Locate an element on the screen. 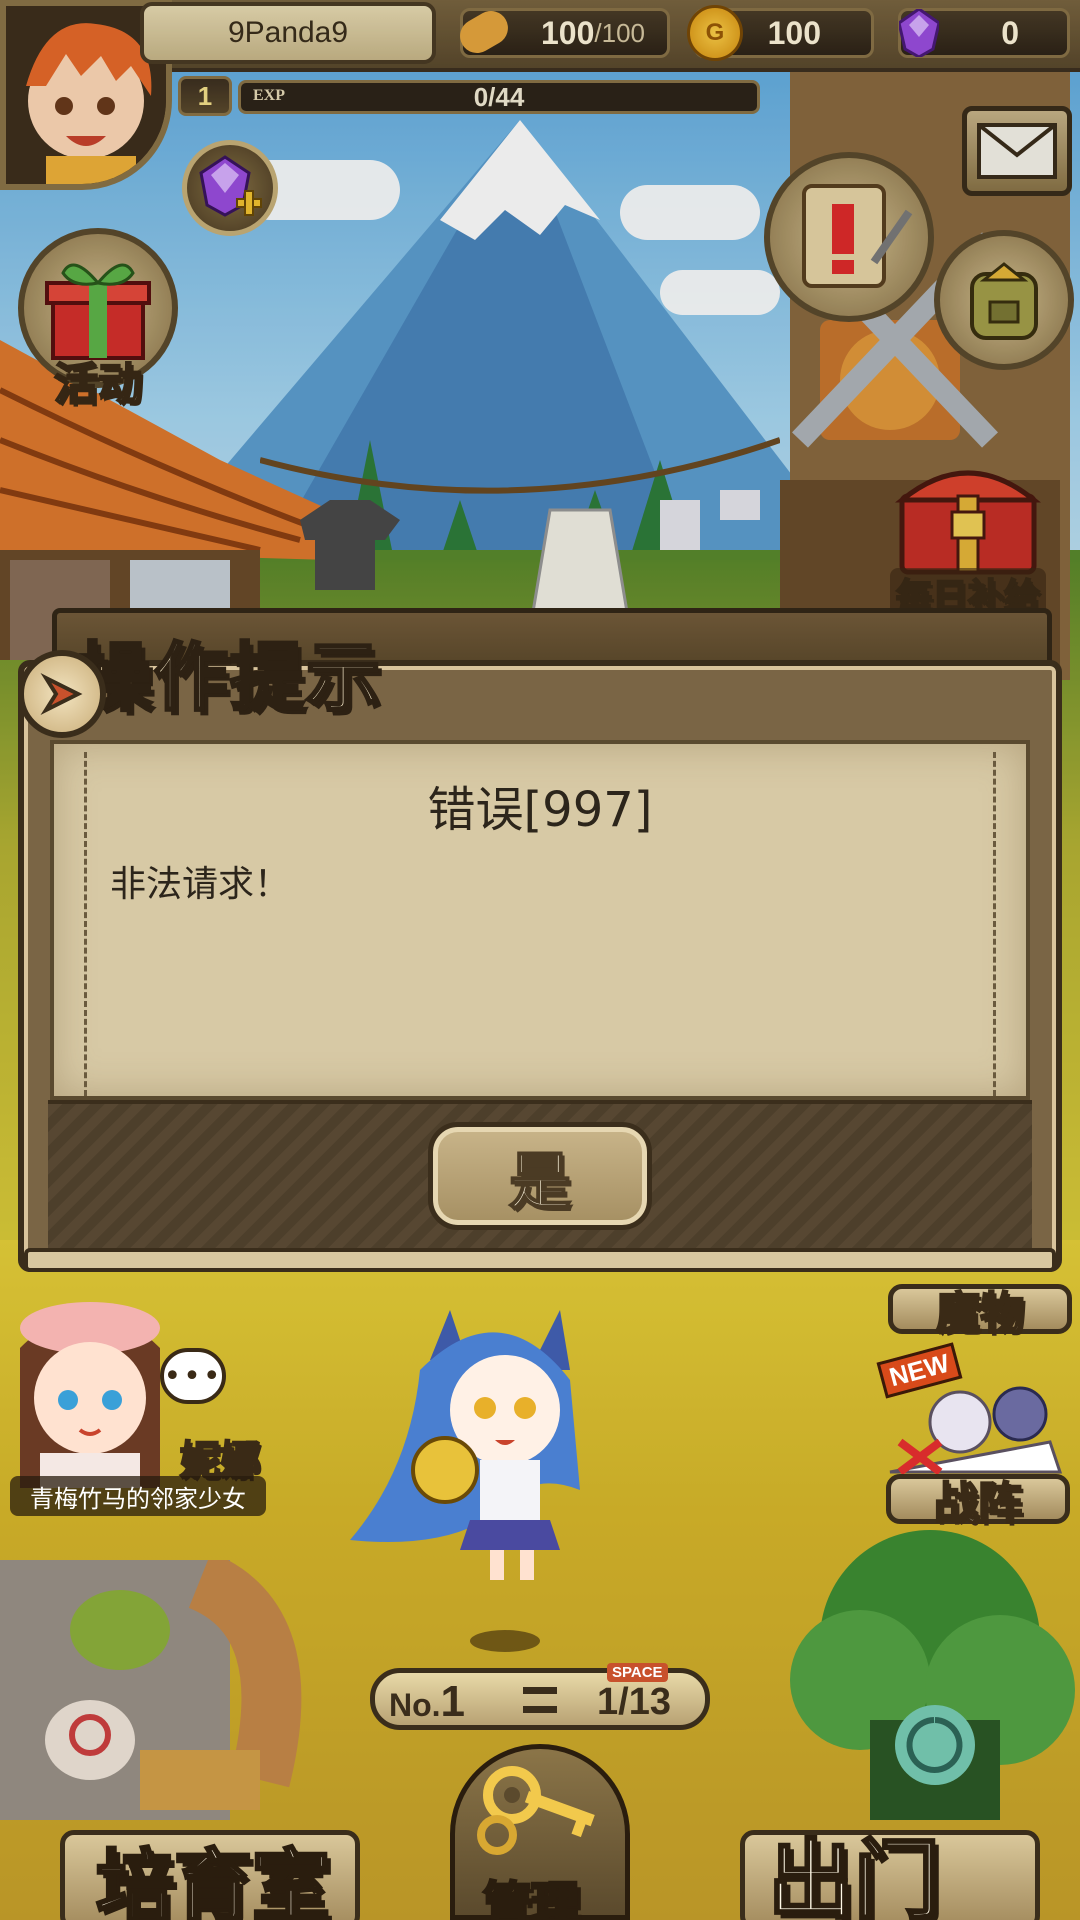 The height and width of the screenshot is (1920, 1080). npc-subtitle: 青梅竹马的邻家少女 is located at coordinates (138, 1496).